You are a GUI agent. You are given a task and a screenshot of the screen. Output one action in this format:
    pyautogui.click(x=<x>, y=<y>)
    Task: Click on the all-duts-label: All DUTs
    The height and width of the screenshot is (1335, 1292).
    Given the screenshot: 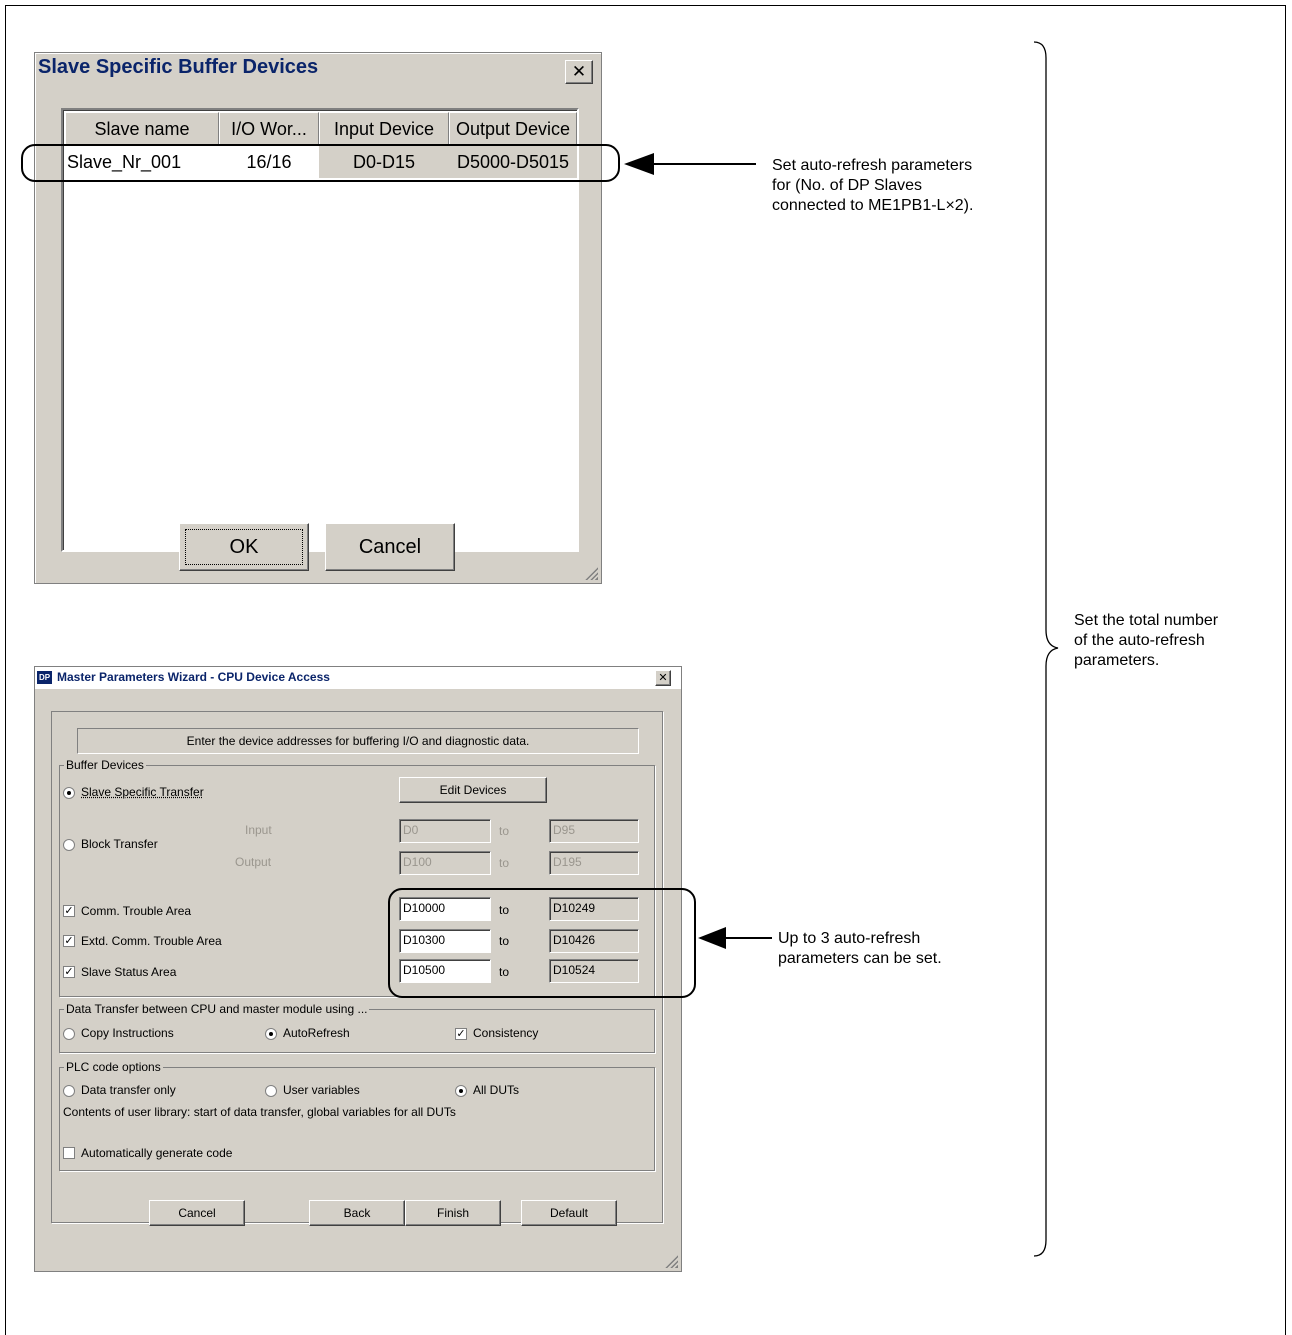 What is the action you would take?
    pyautogui.click(x=496, y=1090)
    